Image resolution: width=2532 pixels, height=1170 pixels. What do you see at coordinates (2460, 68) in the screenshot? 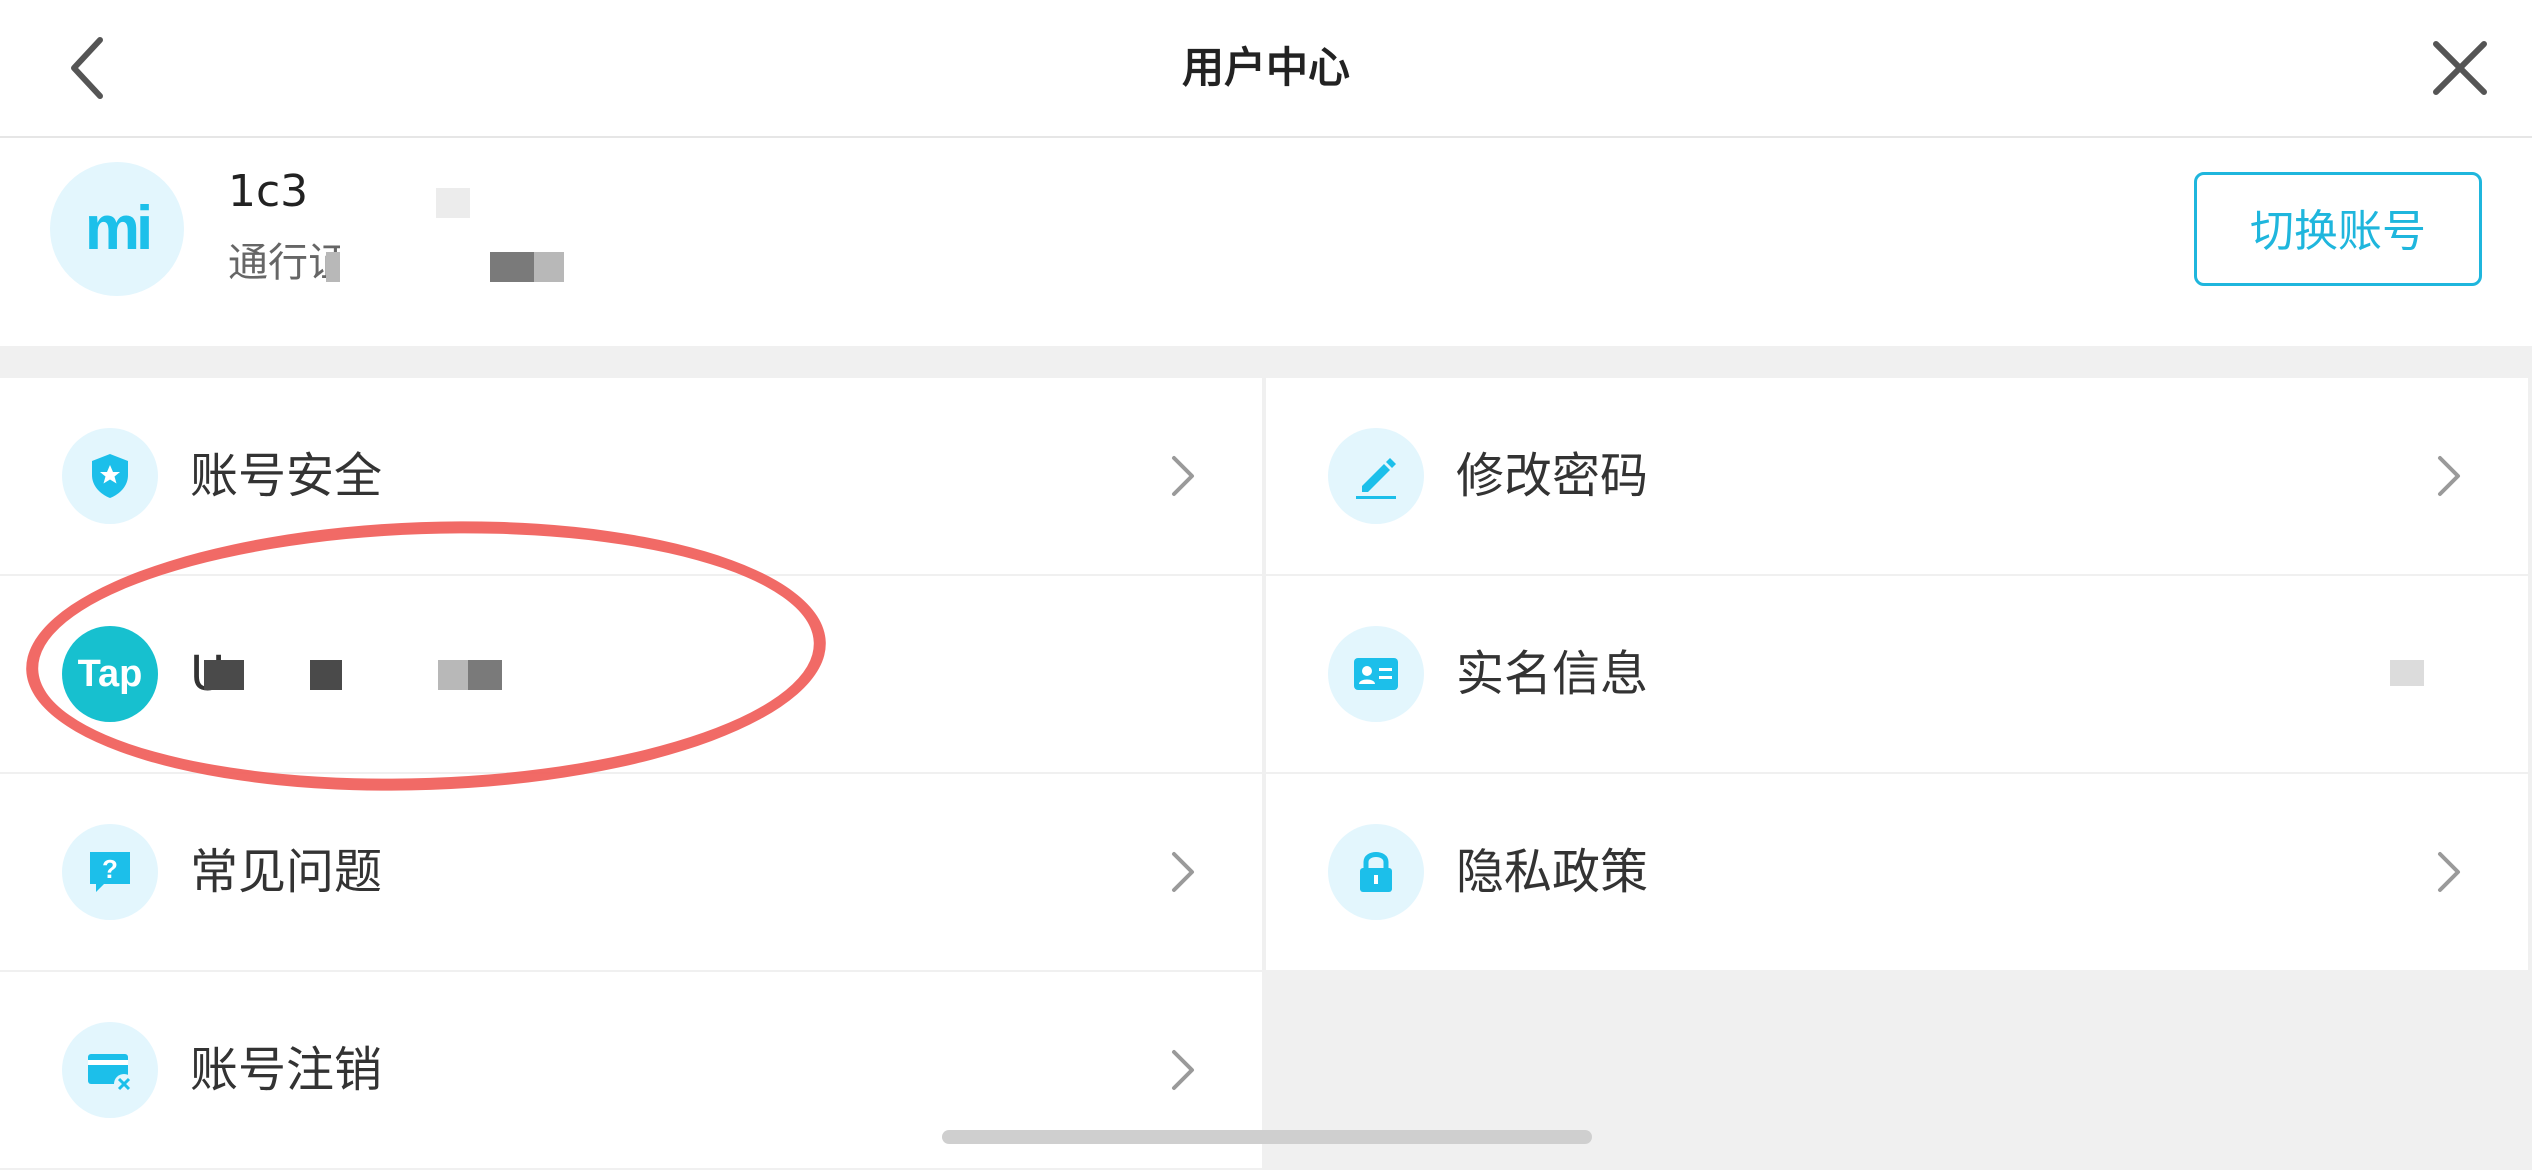
I see `close-icon` at bounding box center [2460, 68].